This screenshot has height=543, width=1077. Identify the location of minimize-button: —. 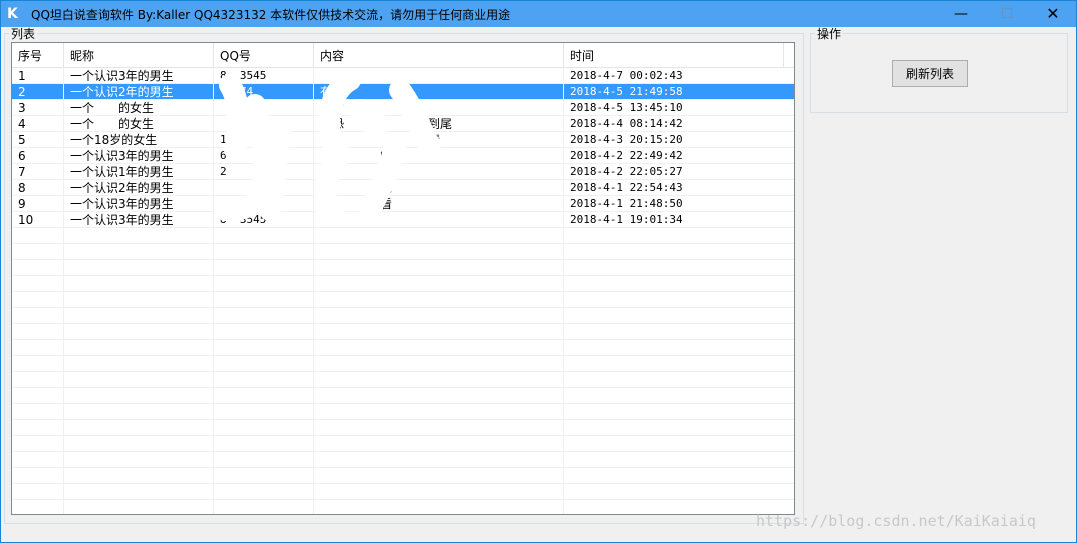
(961, 14).